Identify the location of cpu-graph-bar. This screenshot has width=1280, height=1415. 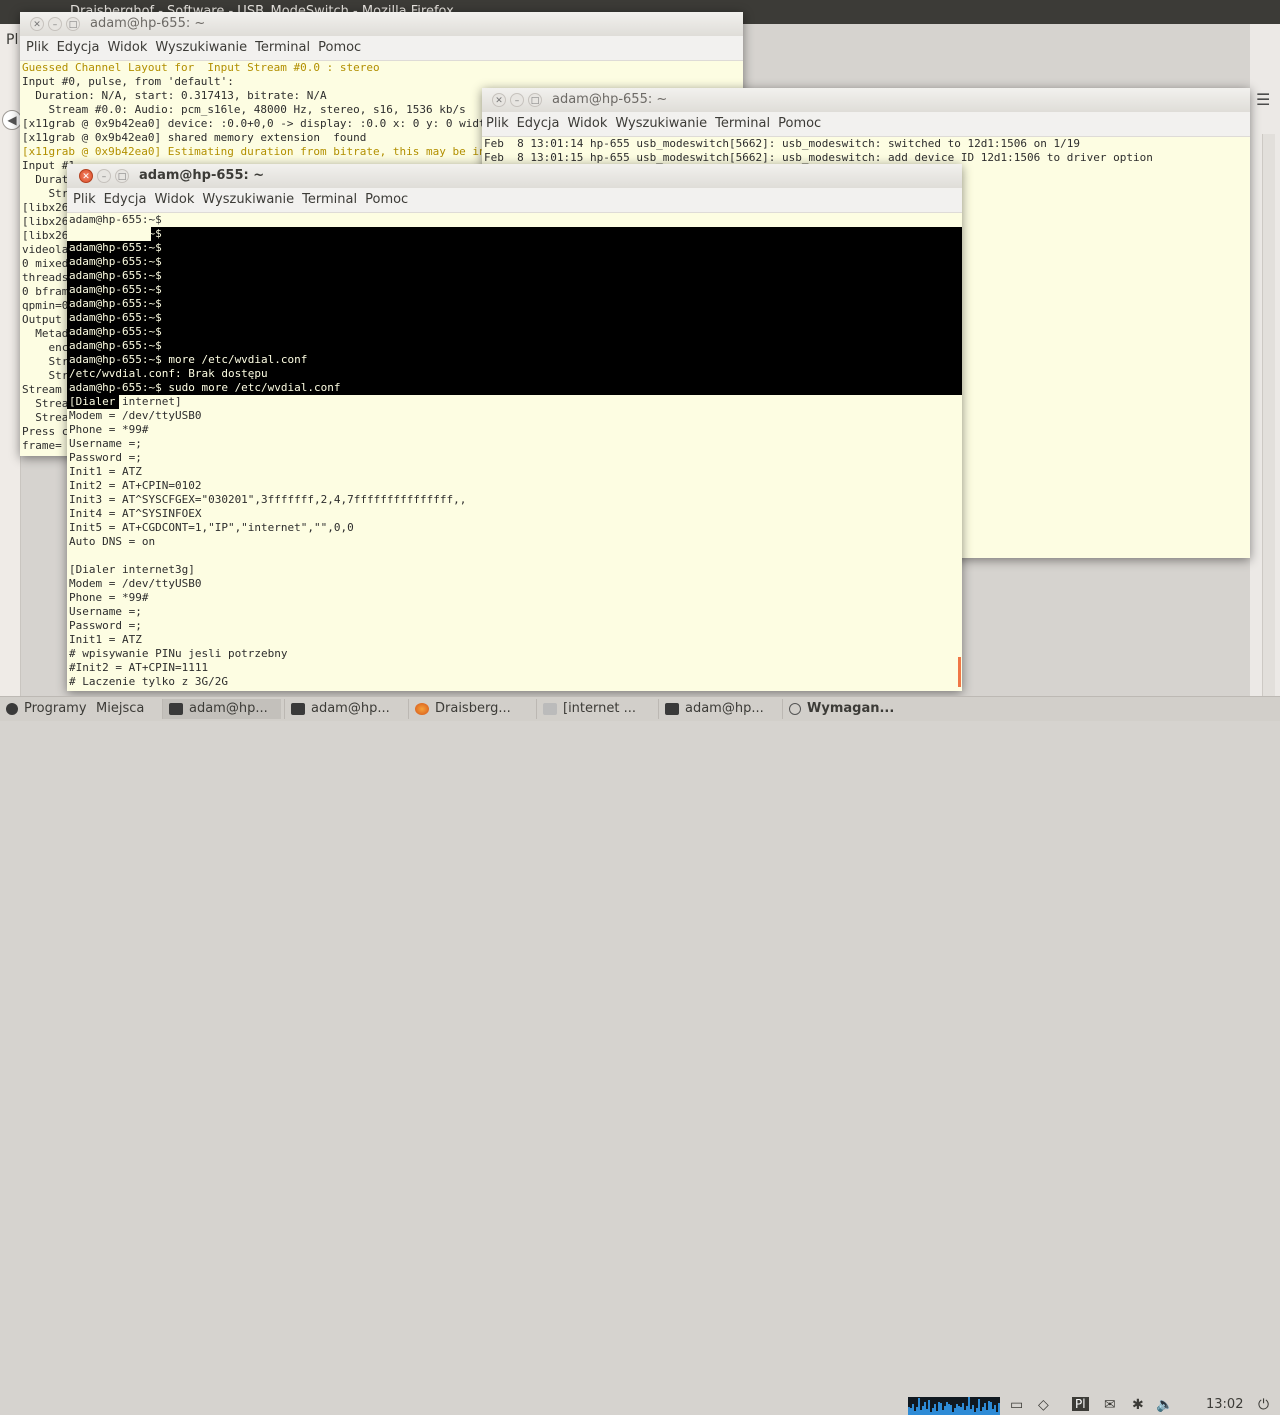
(999, 1409).